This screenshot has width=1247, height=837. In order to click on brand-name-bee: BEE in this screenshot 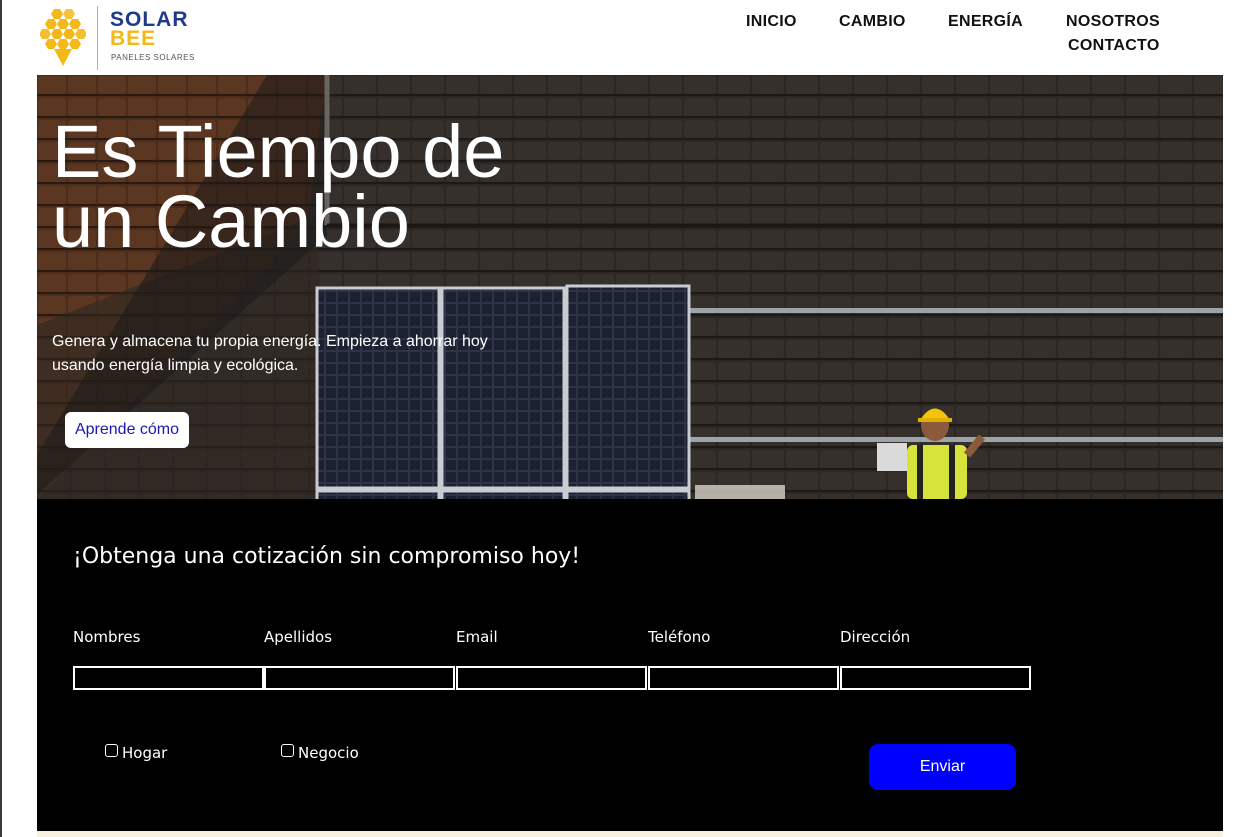, I will do `click(133, 38)`.